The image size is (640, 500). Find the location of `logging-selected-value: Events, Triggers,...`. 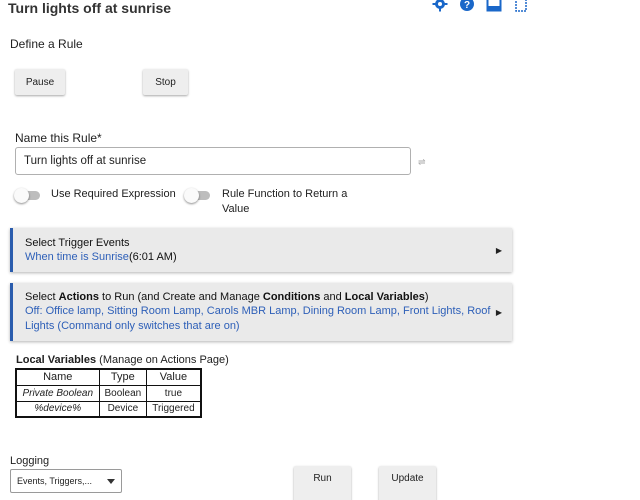

logging-selected-value: Events, Triggers,... is located at coordinates (55, 481).